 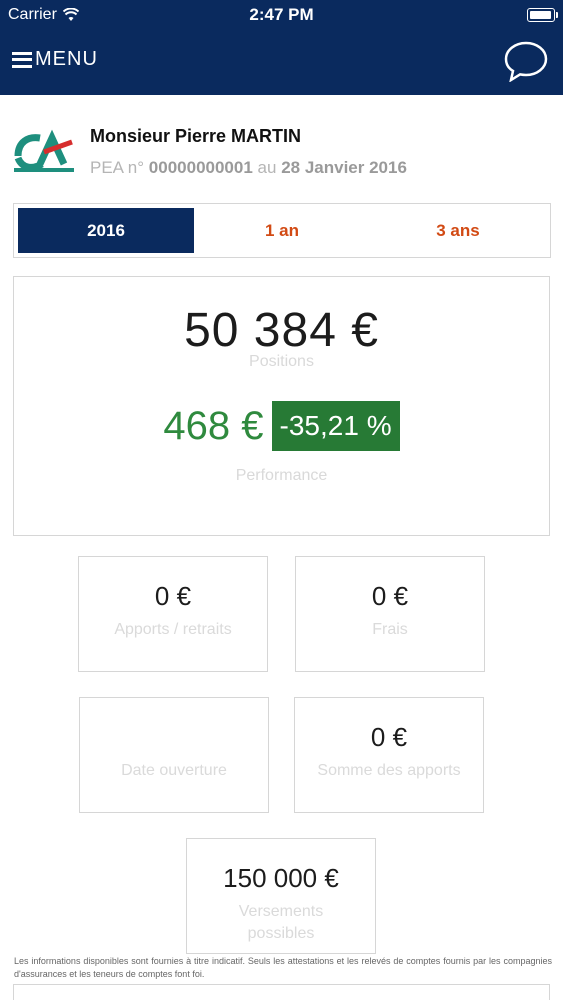 What do you see at coordinates (196, 136) in the screenshot?
I see `account-owner-name: Monsieur Pierre MARTIN` at bounding box center [196, 136].